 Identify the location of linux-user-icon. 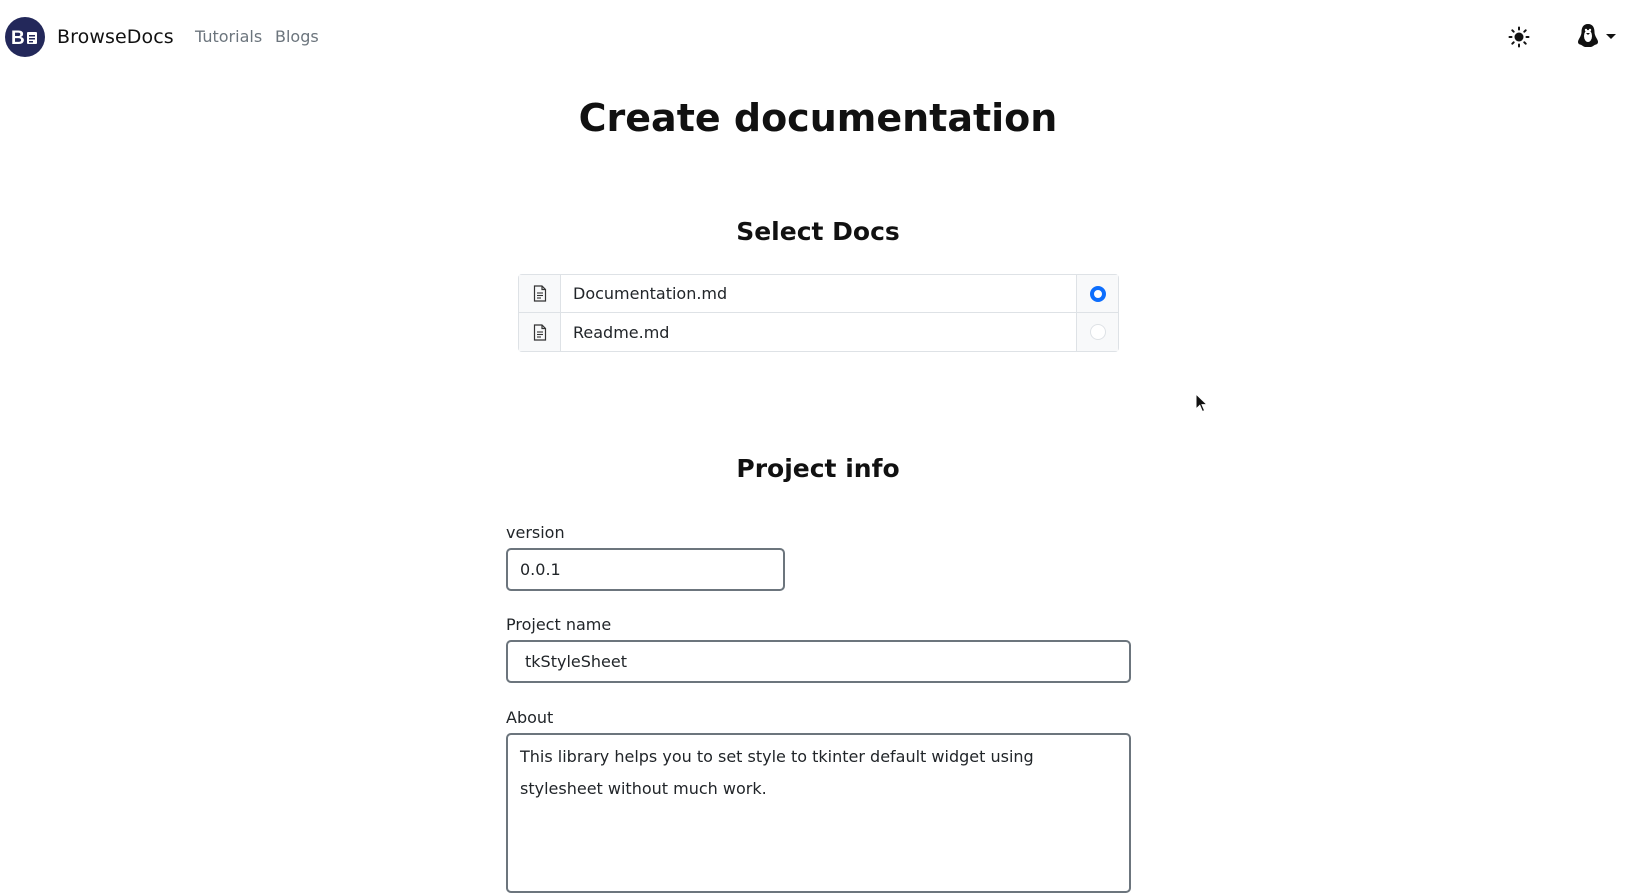
(1588, 35).